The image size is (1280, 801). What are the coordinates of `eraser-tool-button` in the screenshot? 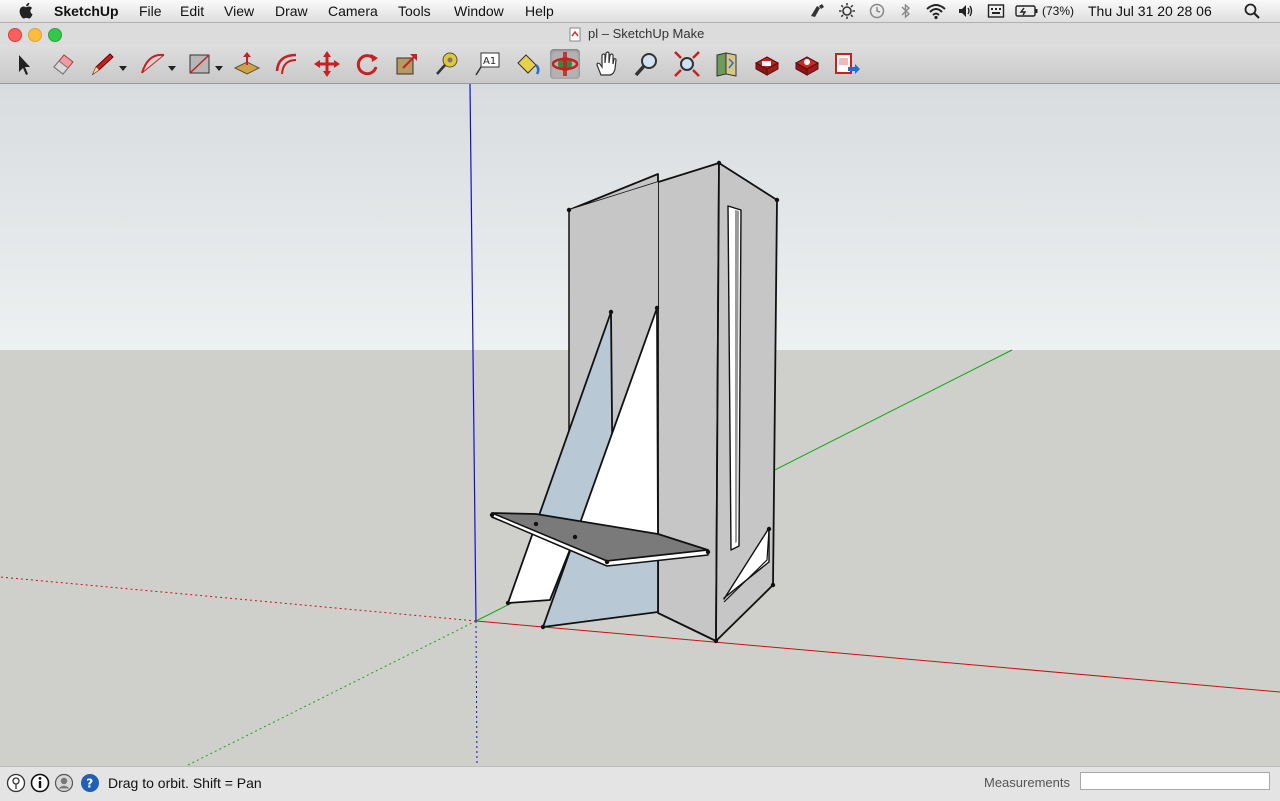 It's located at (63, 64).